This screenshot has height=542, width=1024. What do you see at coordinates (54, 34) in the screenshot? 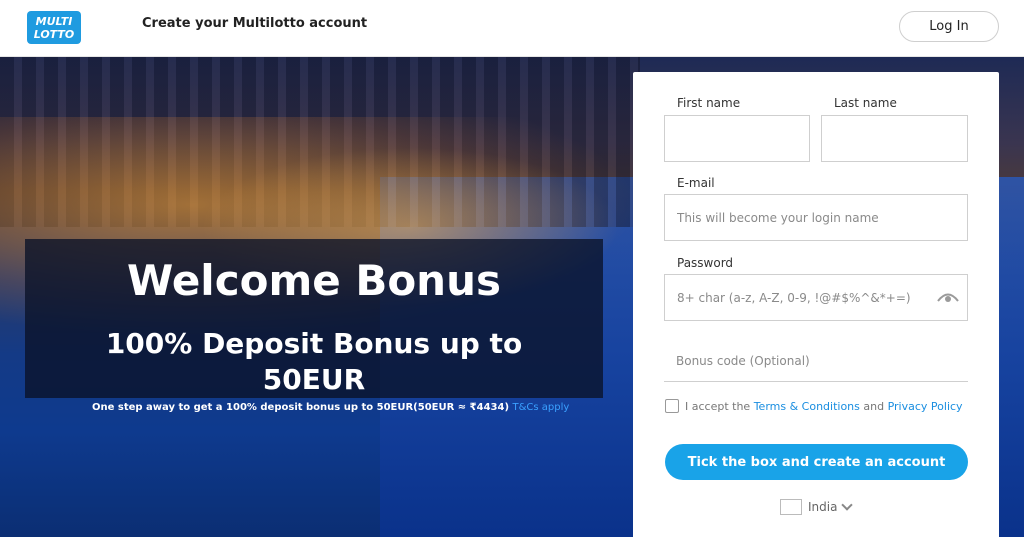
I see `svg-text: LOTTO` at bounding box center [54, 34].